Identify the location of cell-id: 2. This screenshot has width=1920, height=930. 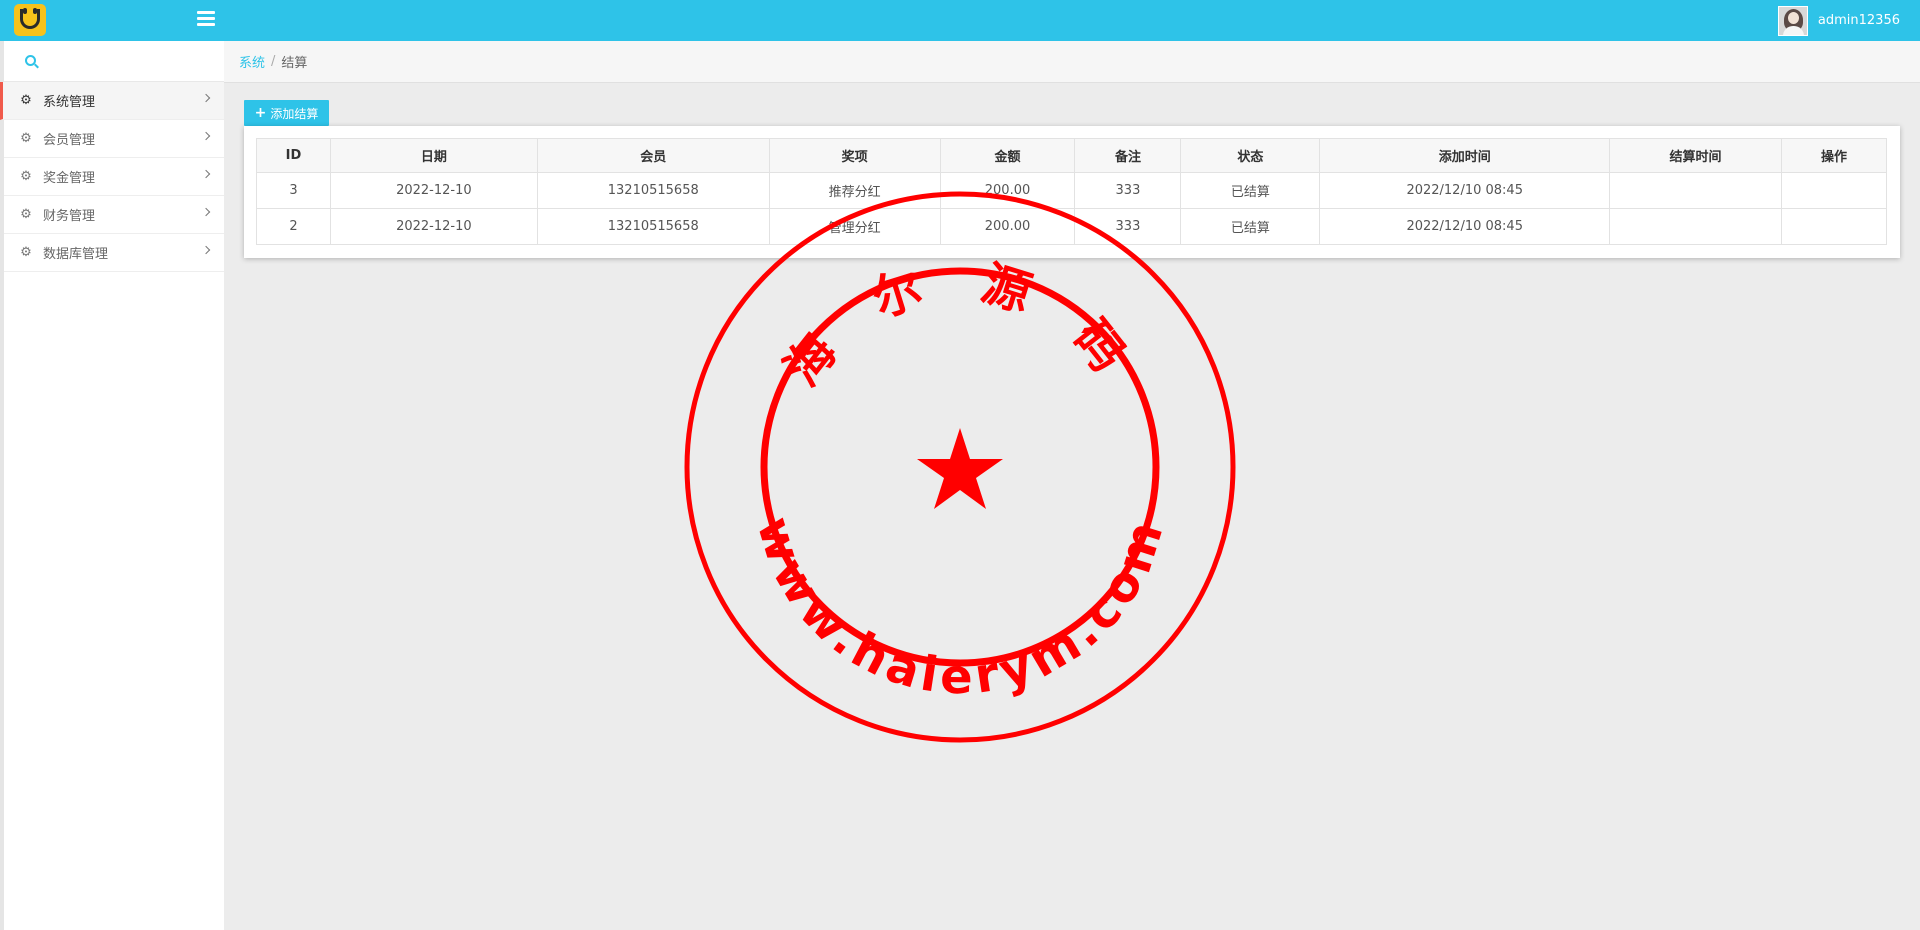
(293, 226).